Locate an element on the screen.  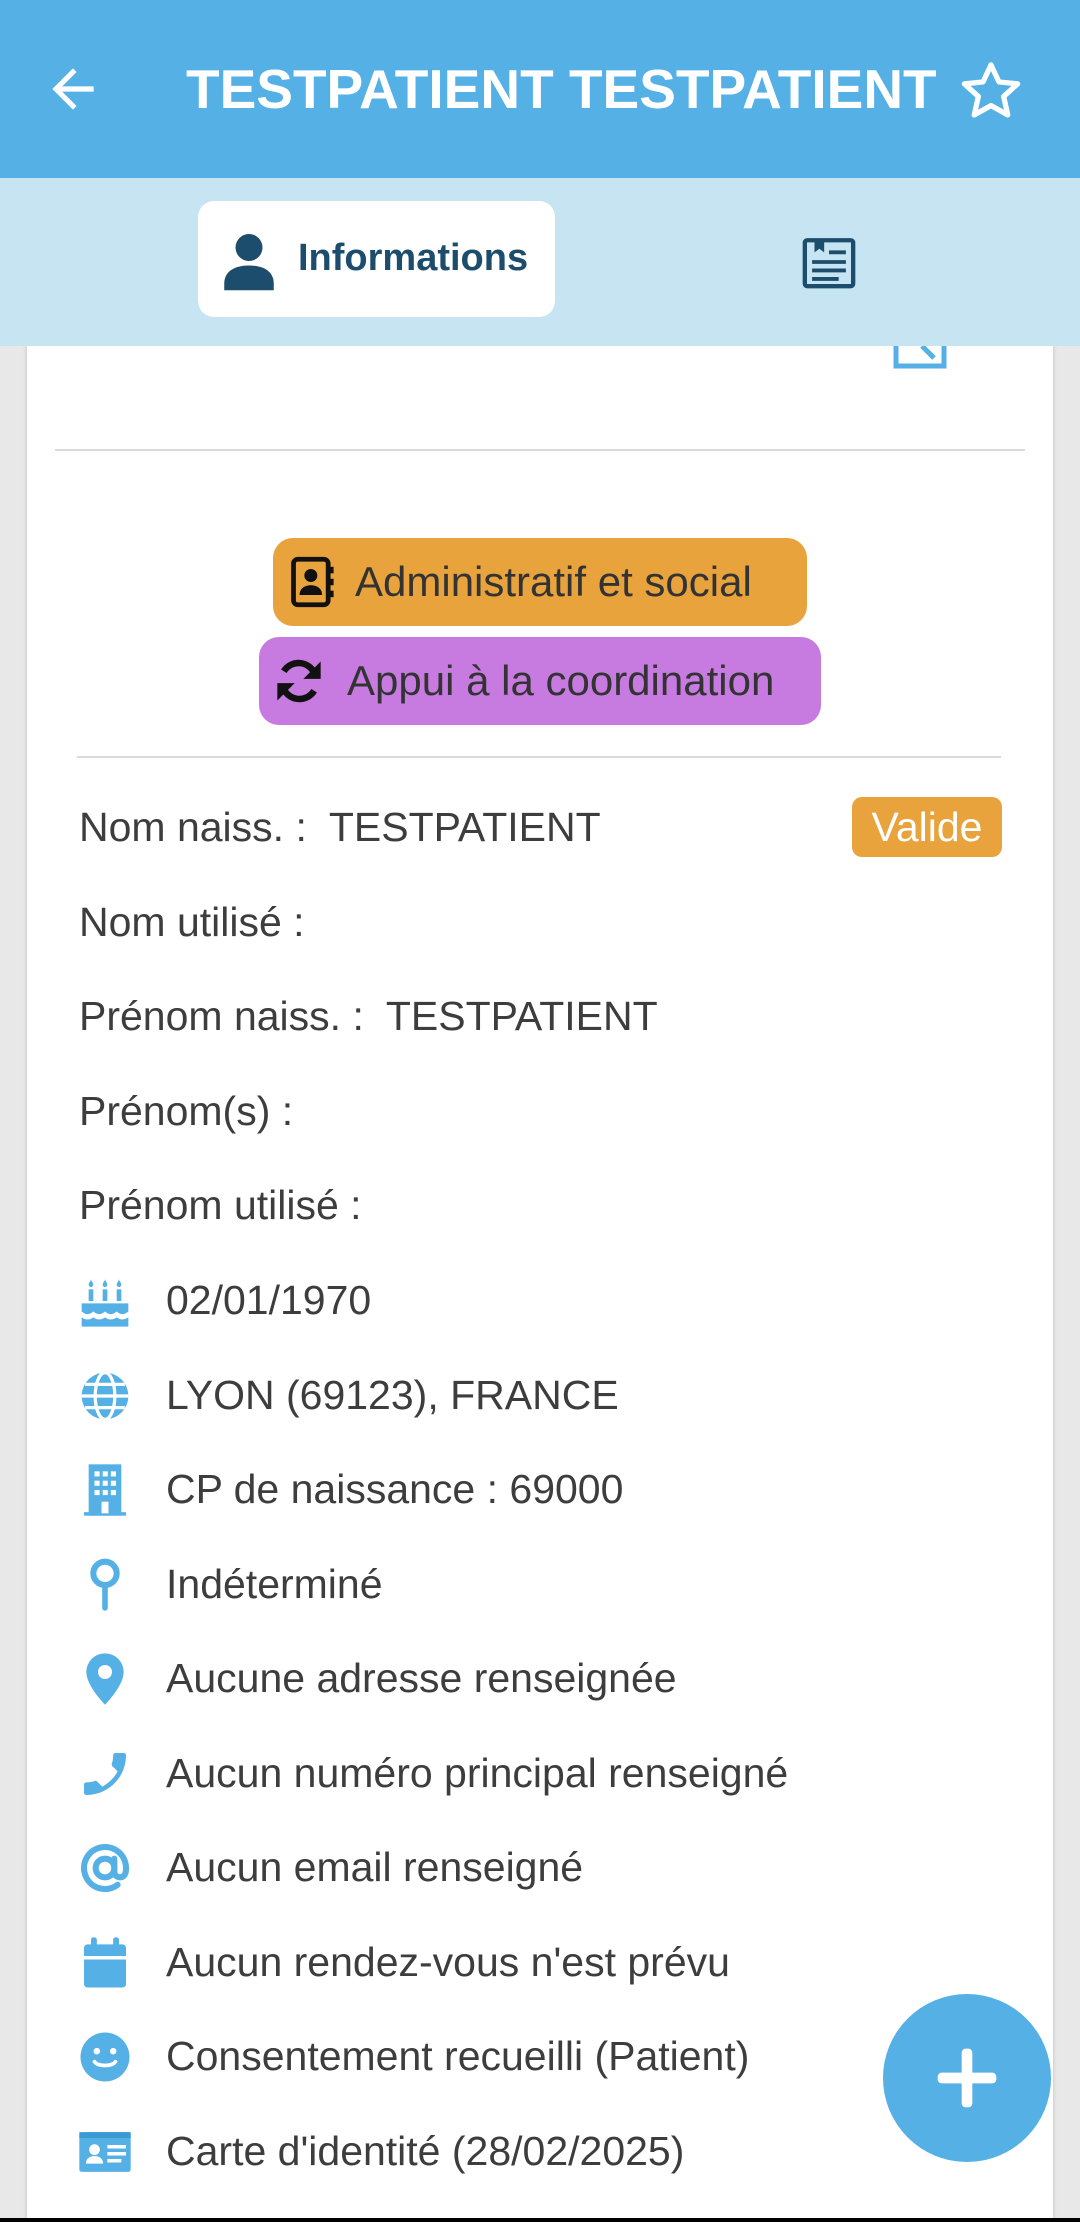
used-name-label: Nom utilisé : is located at coordinates (192, 922).